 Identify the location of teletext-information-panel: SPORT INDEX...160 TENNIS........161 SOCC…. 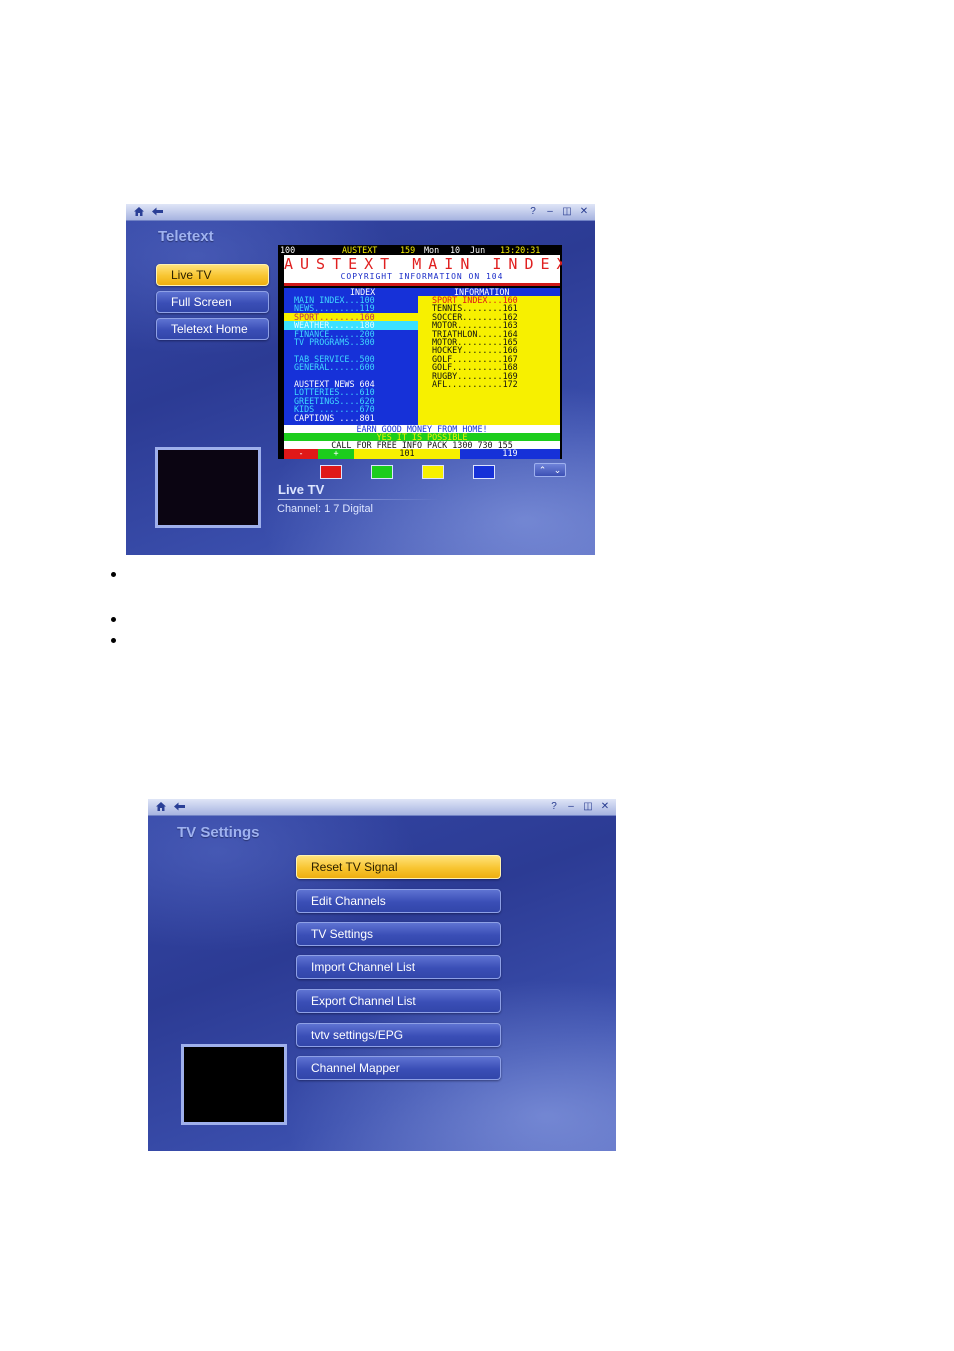
(489, 360).